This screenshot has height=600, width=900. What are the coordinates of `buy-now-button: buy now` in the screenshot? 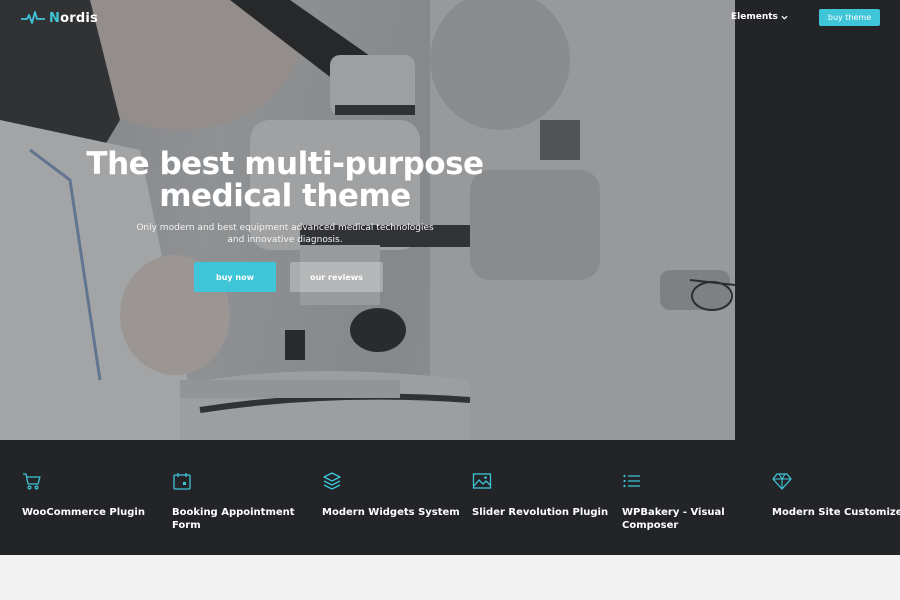 It's located at (235, 277).